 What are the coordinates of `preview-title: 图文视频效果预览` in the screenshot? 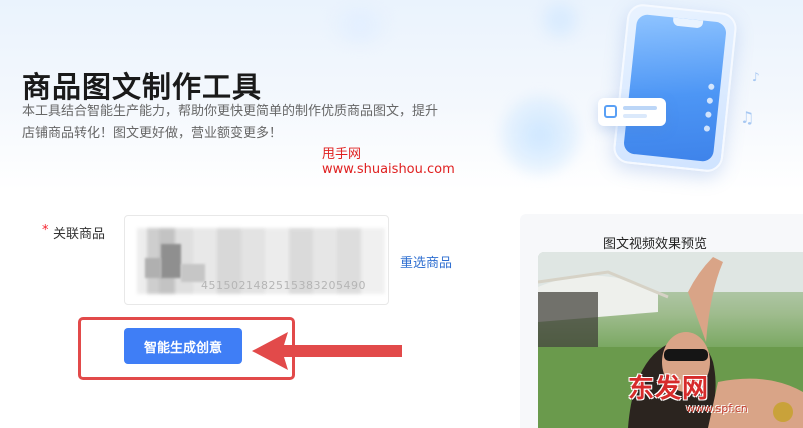 It's located at (655, 244).